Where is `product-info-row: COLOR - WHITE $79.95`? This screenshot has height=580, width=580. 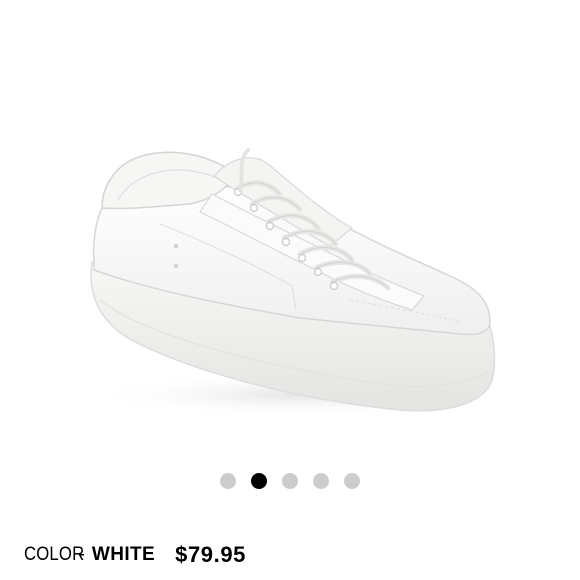 product-info-row: COLOR - WHITE $79.95 is located at coordinates (135, 555).